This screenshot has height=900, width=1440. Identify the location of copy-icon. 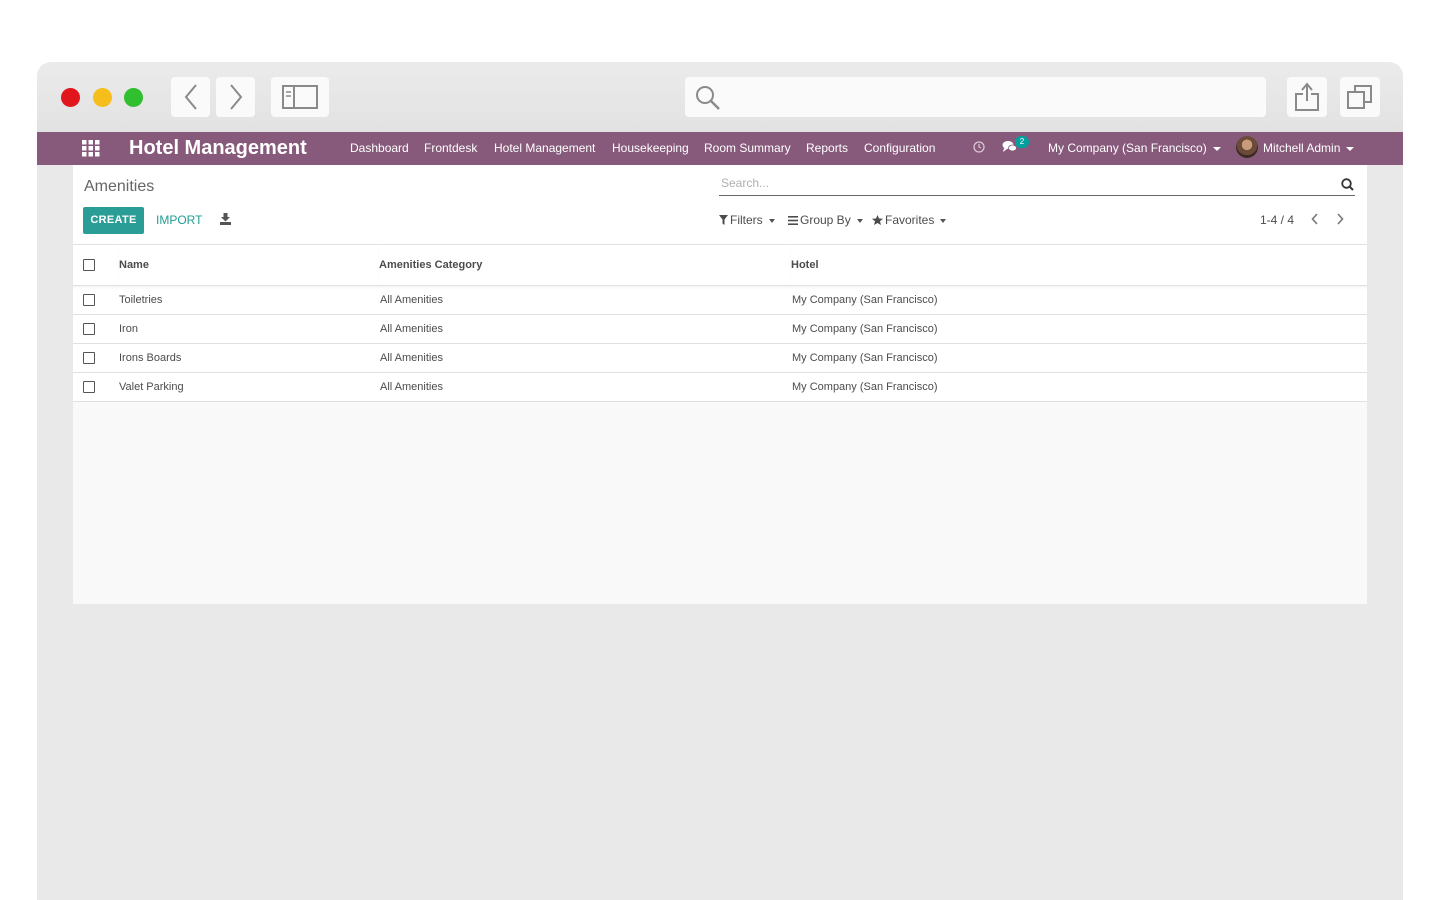
(1359, 97).